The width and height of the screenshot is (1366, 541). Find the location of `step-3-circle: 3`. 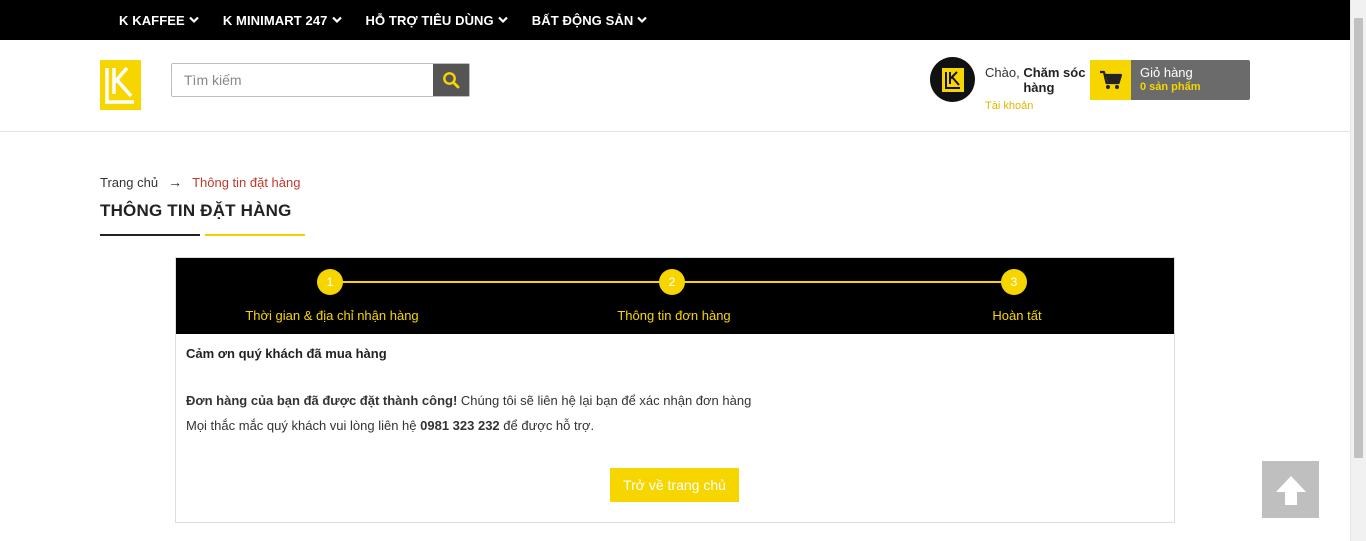

step-3-circle: 3 is located at coordinates (1014, 282).